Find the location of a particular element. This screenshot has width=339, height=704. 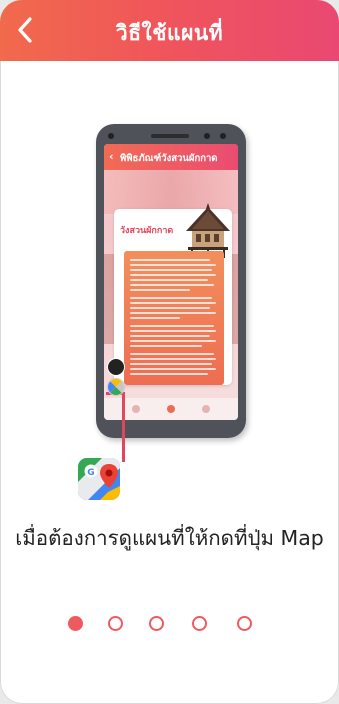

mini-map-button-icon is located at coordinates (116, 387).